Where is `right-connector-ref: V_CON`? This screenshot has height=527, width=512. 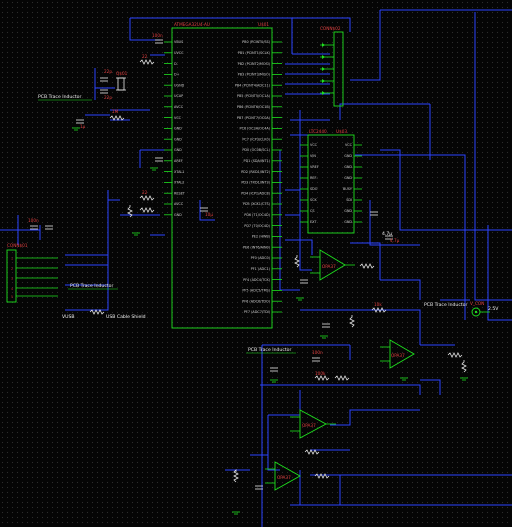 right-connector-ref: V_CON is located at coordinates (477, 303).